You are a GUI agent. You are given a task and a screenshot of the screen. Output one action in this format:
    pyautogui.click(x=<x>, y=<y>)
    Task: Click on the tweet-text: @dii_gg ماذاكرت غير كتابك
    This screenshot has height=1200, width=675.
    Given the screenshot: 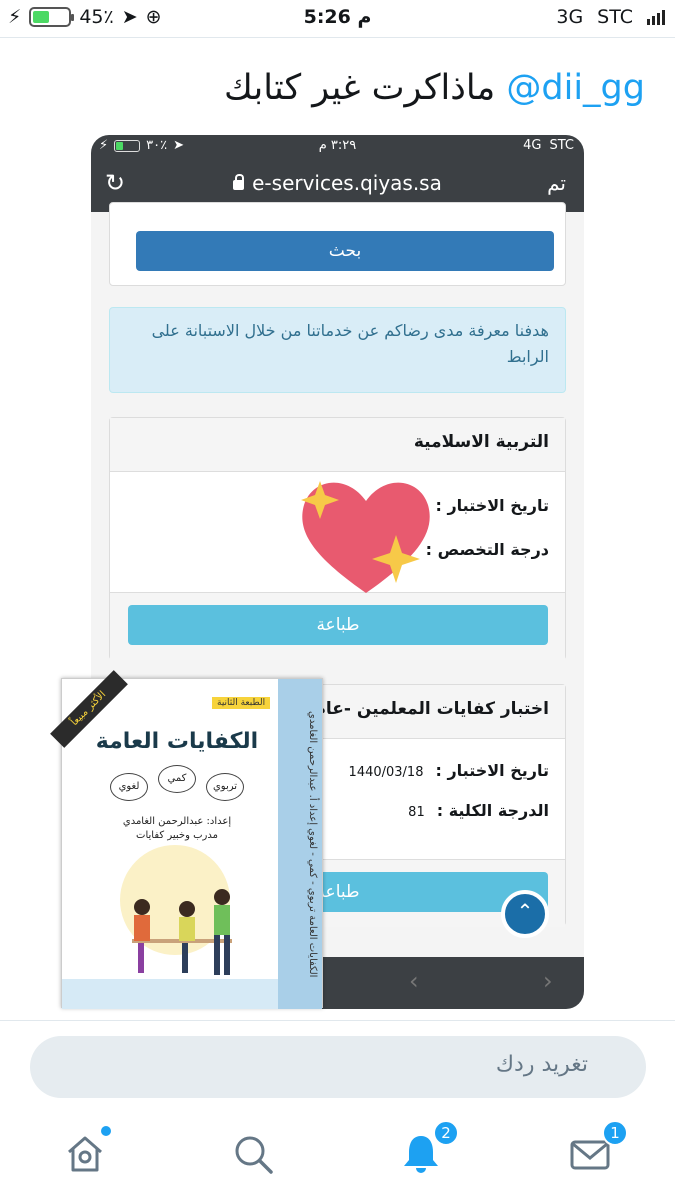 What is the action you would take?
    pyautogui.click(x=434, y=88)
    